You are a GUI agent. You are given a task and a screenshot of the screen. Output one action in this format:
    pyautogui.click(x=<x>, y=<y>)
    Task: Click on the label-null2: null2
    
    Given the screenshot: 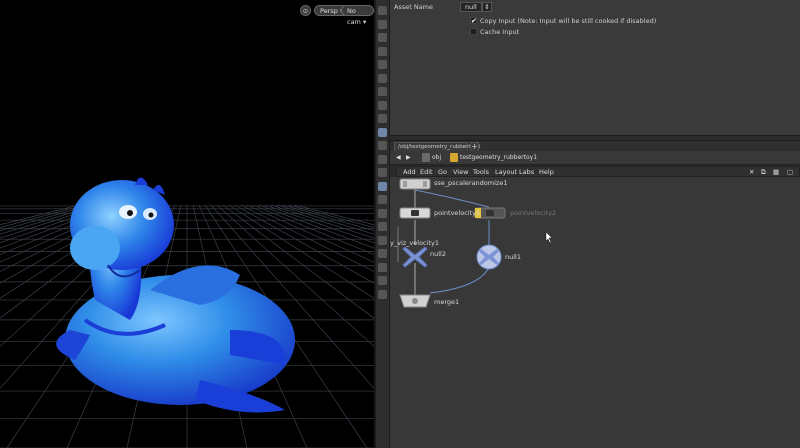 What is the action you would take?
    pyautogui.click(x=438, y=254)
    